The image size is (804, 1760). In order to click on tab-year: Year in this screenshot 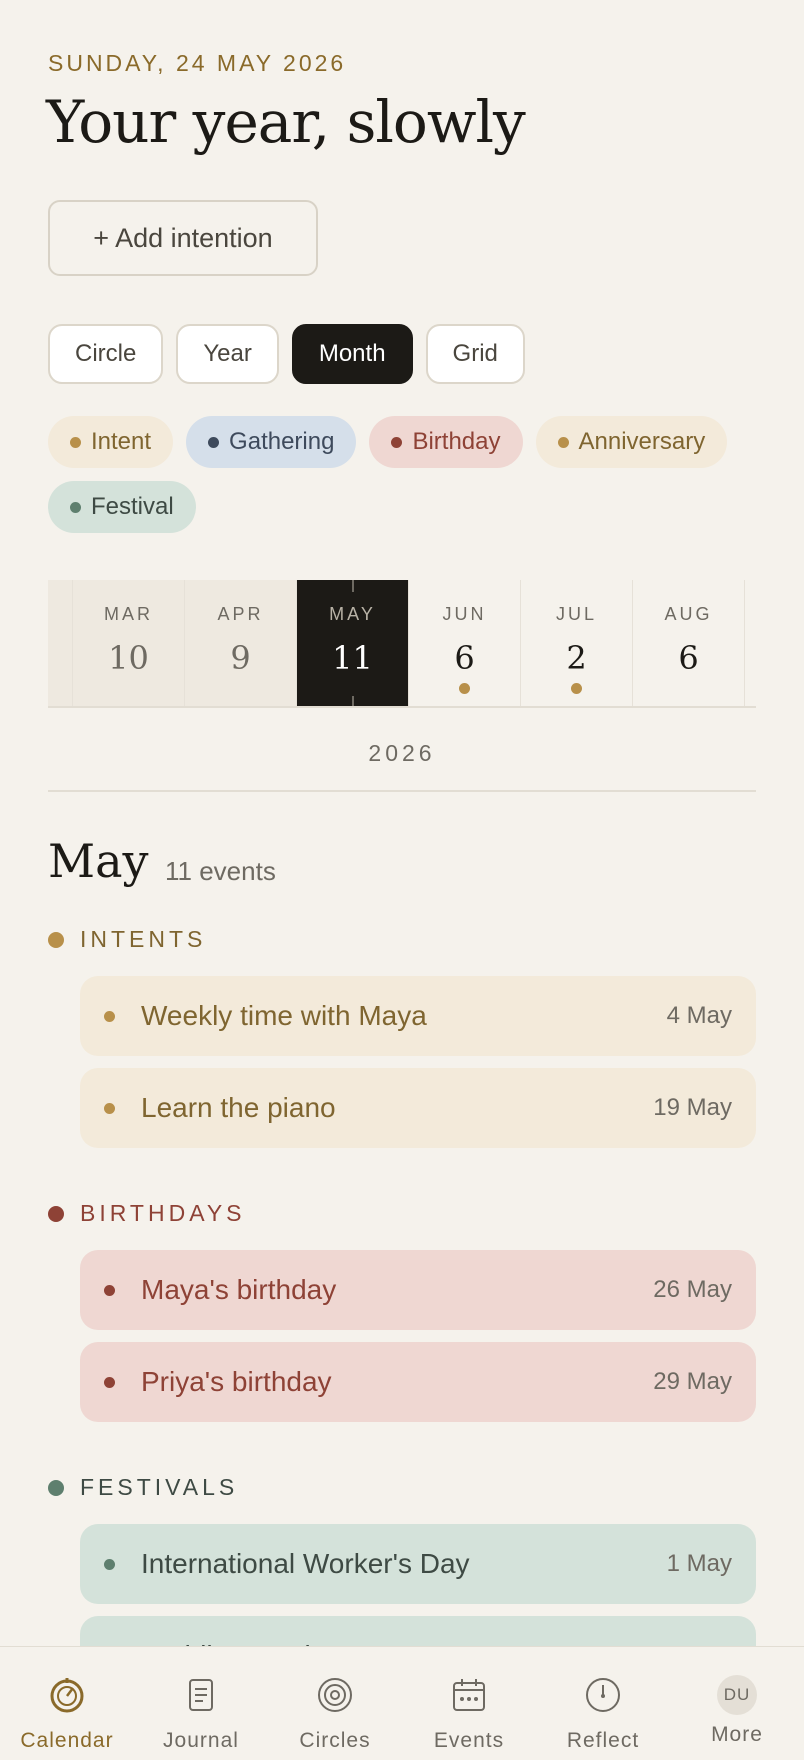, I will do `click(227, 354)`.